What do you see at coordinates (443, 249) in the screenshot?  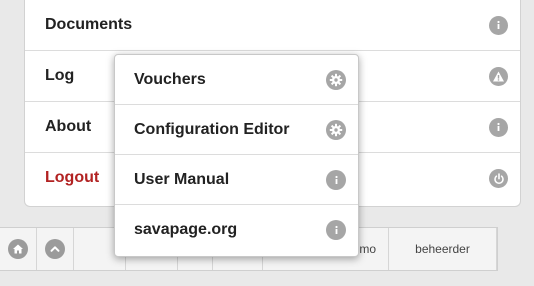 I see `role-label: beheerder` at bounding box center [443, 249].